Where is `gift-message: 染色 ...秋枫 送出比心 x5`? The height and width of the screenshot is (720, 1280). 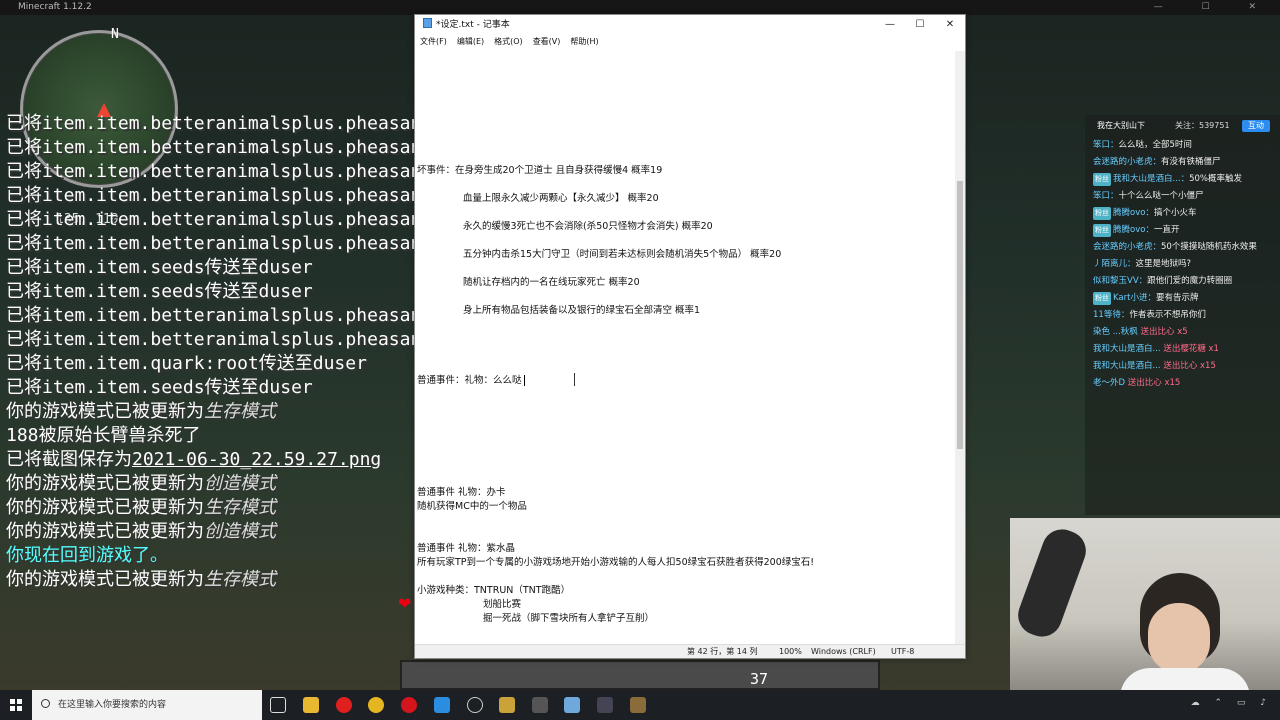
gift-message: 染色 ...秋枫 送出比心 x5 is located at coordinates (1140, 332).